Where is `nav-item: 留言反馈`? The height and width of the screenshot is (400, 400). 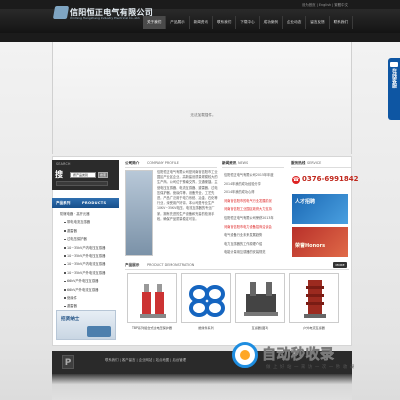 nav-item: 留言反馈 is located at coordinates (318, 22).